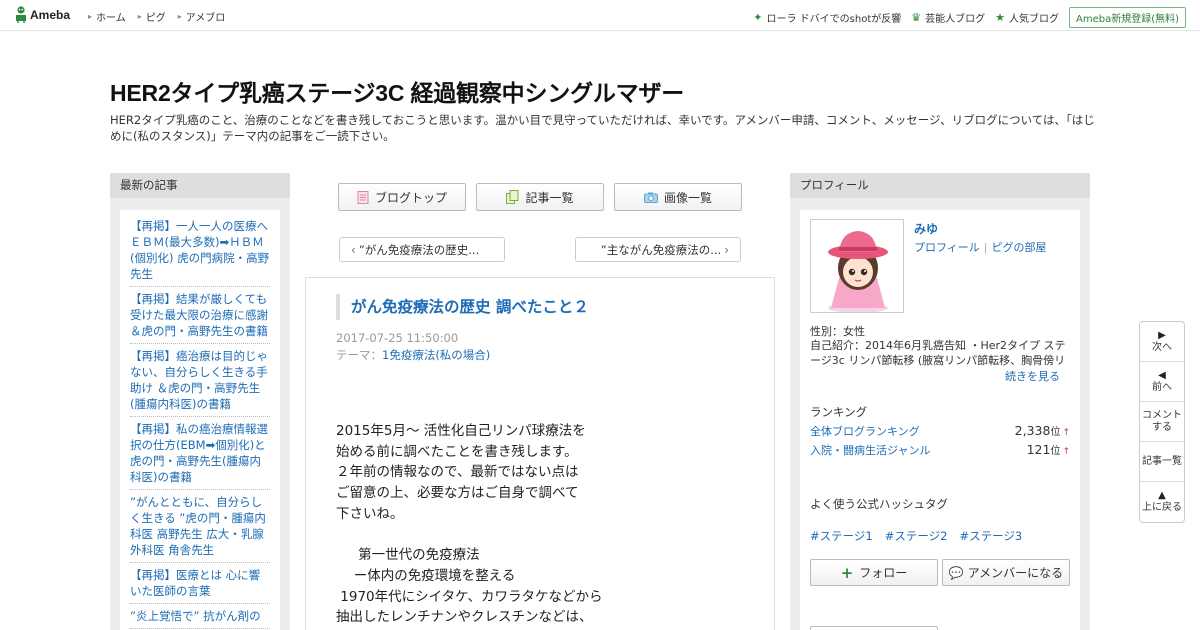  What do you see at coordinates (841, 536) in the screenshot?
I see `hashtag-link: #ステージ1` at bounding box center [841, 536].